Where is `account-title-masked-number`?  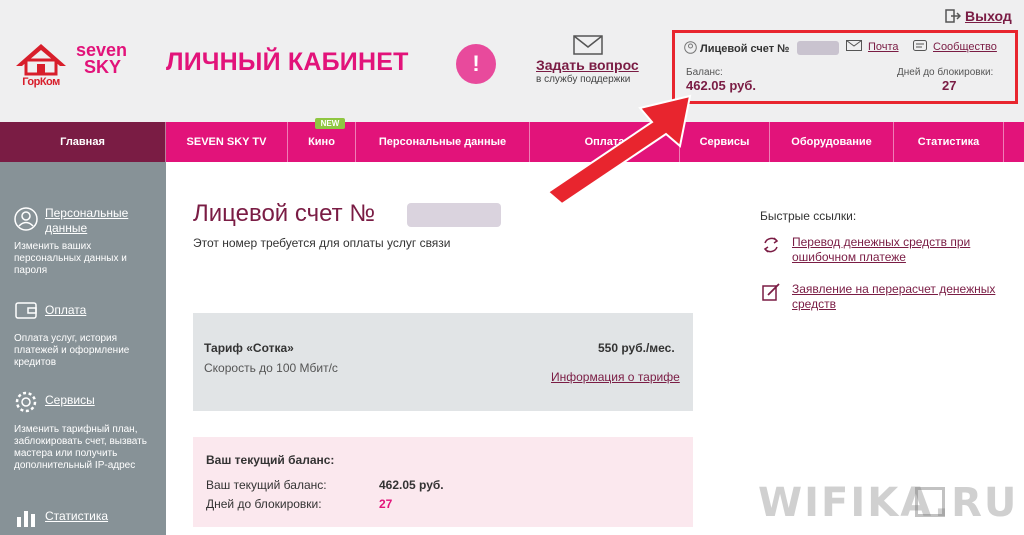
account-title-masked-number is located at coordinates (454, 215).